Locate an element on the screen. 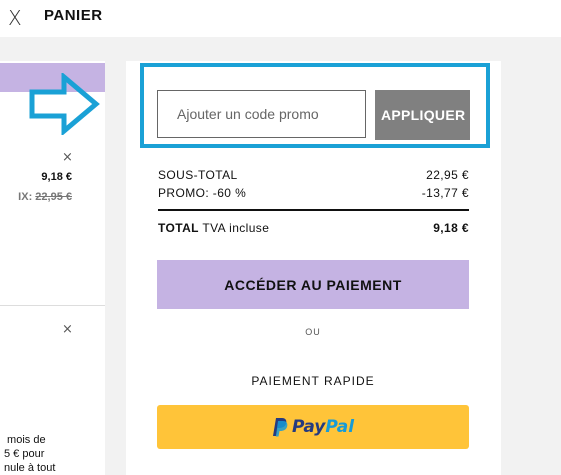  apply-promo-button: APPLIQUER is located at coordinates (422, 115).